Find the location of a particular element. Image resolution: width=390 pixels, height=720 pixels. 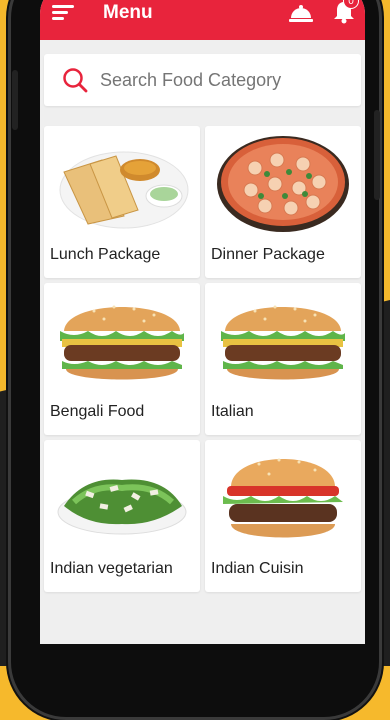

category-label: Dinner Package is located at coordinates (268, 254).